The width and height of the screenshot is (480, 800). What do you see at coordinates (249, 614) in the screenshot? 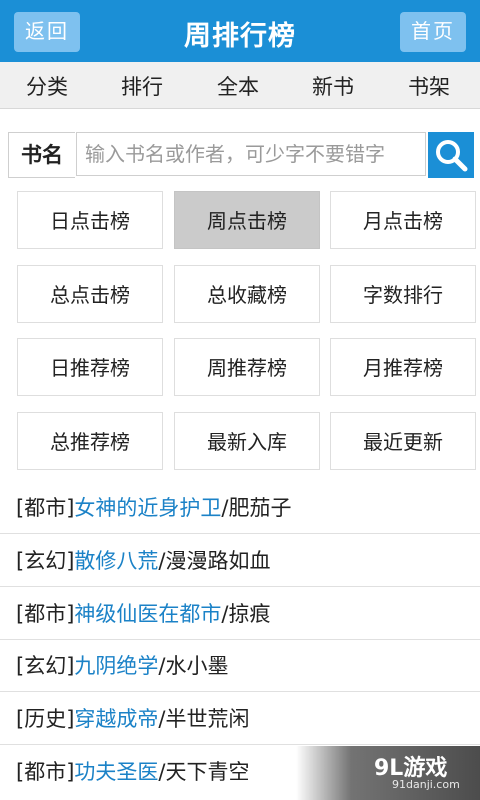
I see `book-author: 掠痕` at bounding box center [249, 614].